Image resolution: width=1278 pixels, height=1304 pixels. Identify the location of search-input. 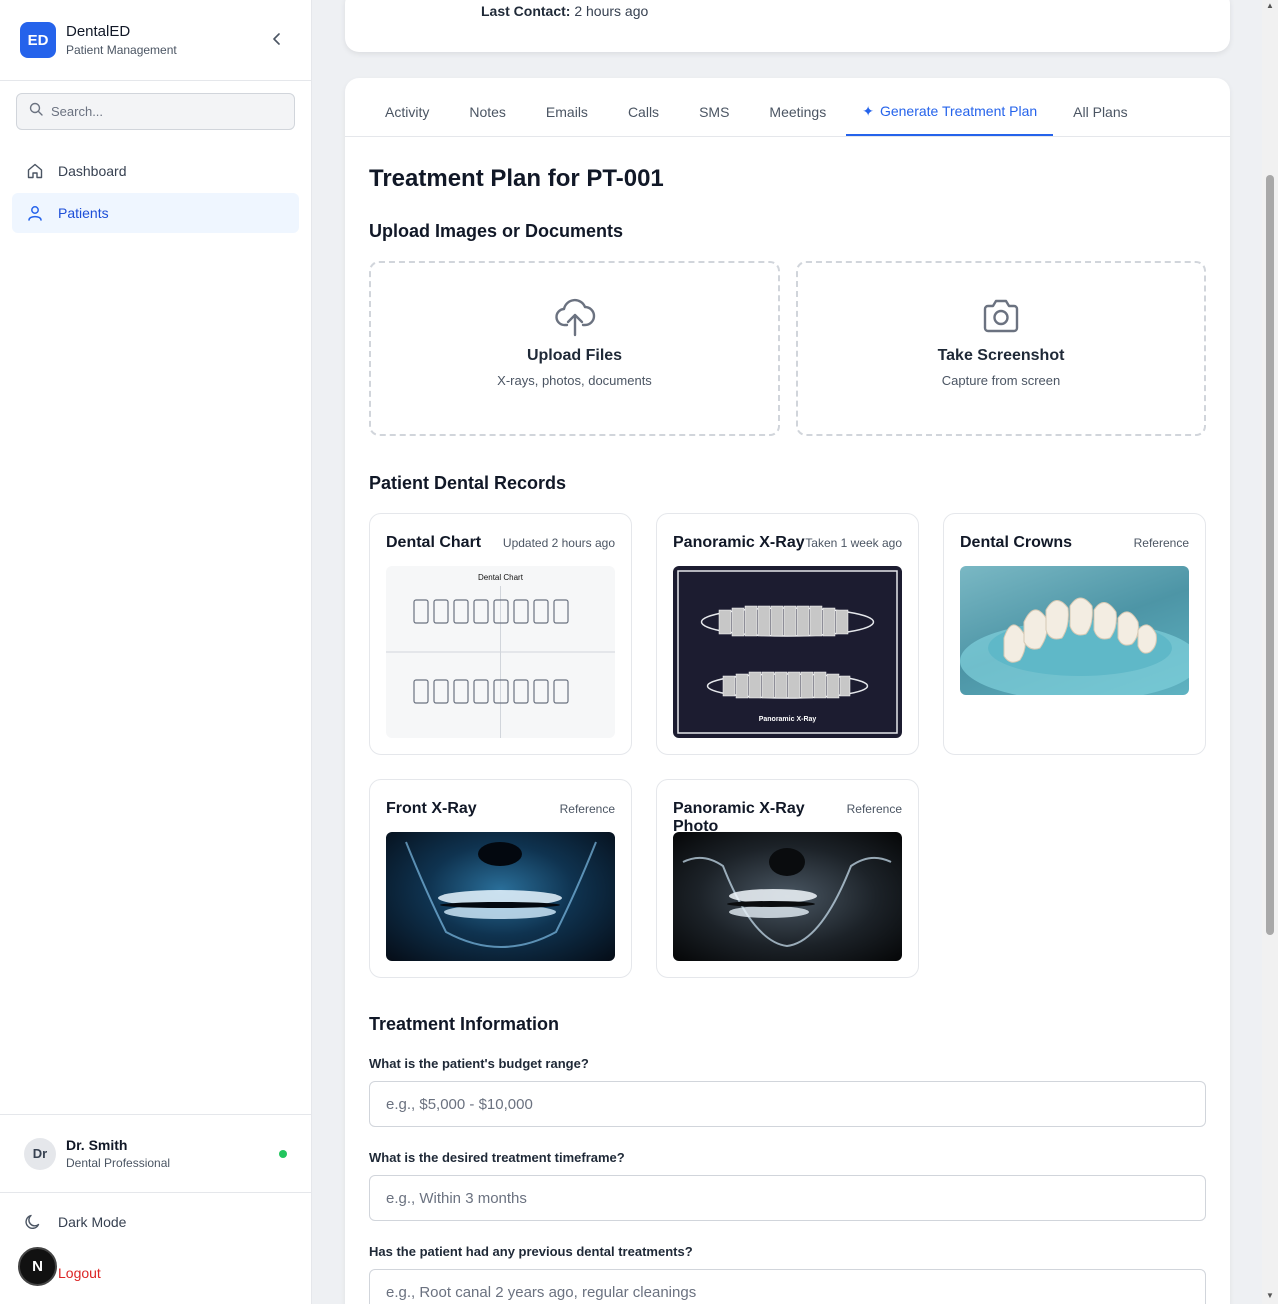
(161, 111).